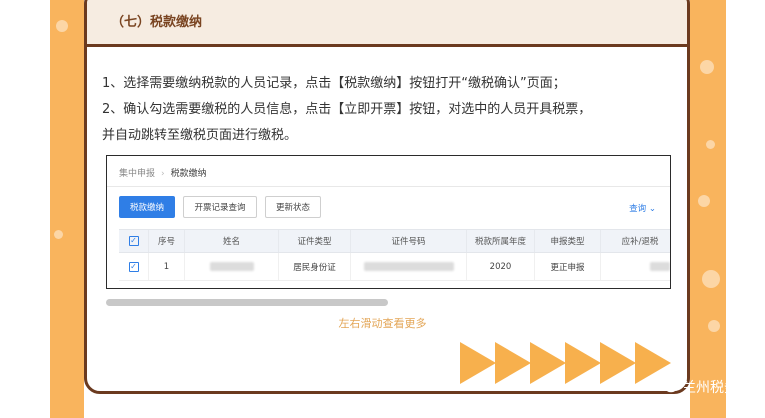 This screenshot has height=418, width=765. I want to click on chevron-right-icon: ›, so click(163, 174).